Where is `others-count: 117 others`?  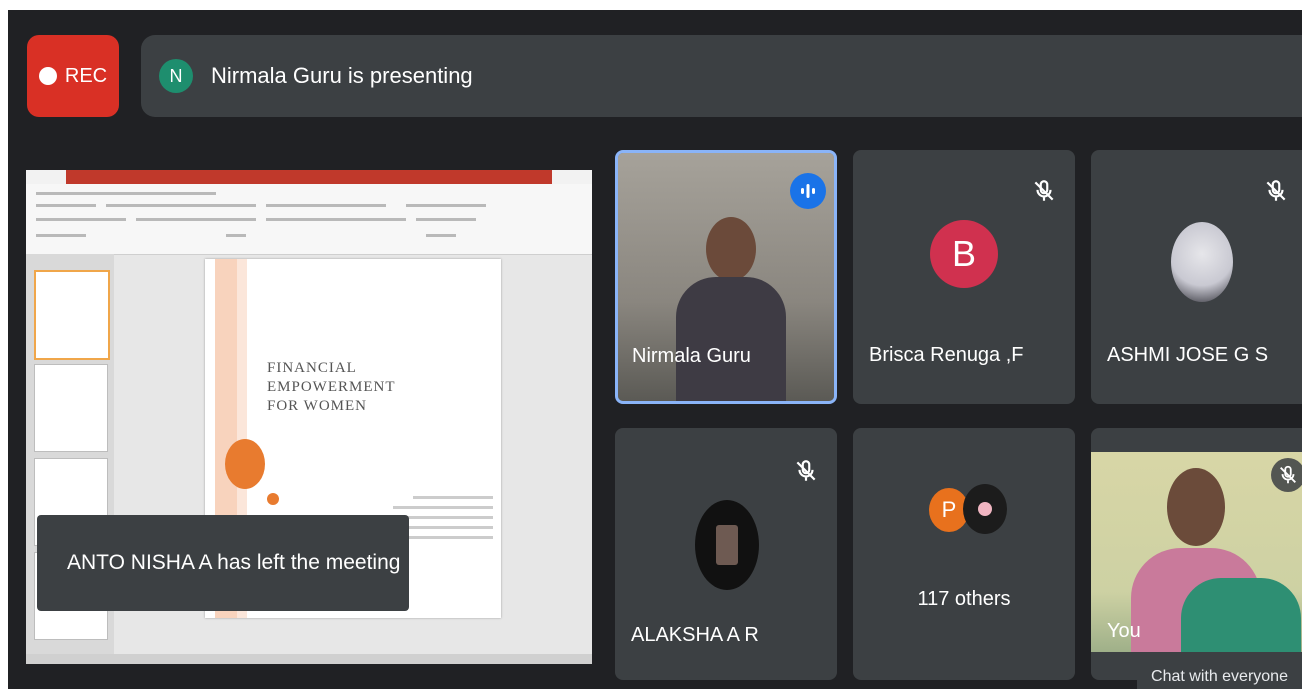
others-count: 117 others is located at coordinates (964, 599).